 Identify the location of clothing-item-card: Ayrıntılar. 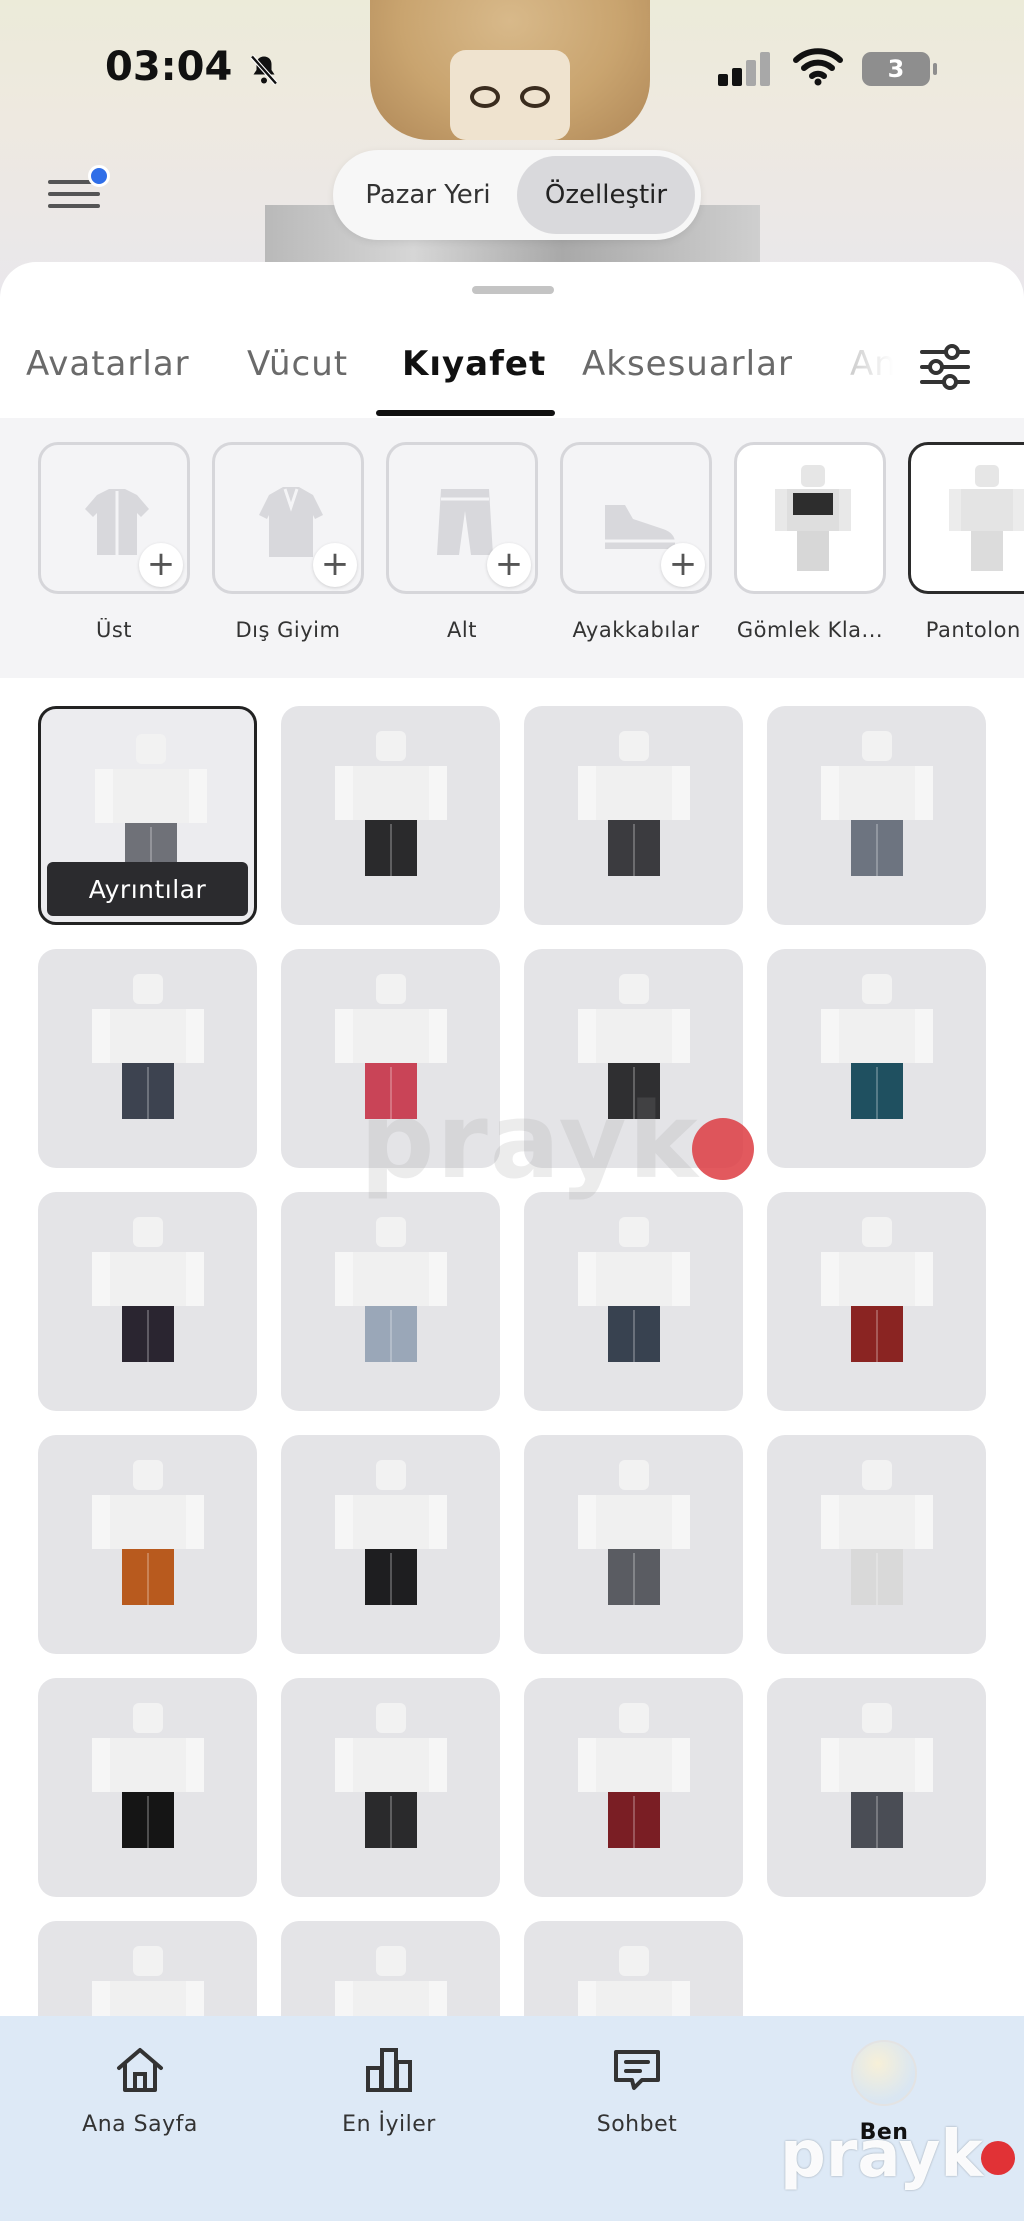
(147, 815).